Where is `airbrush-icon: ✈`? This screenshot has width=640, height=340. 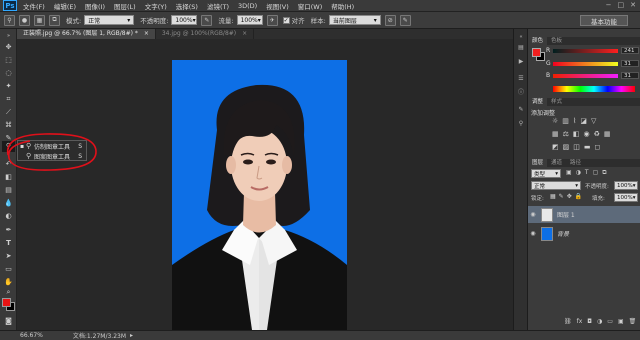 airbrush-icon: ✈ is located at coordinates (272, 20).